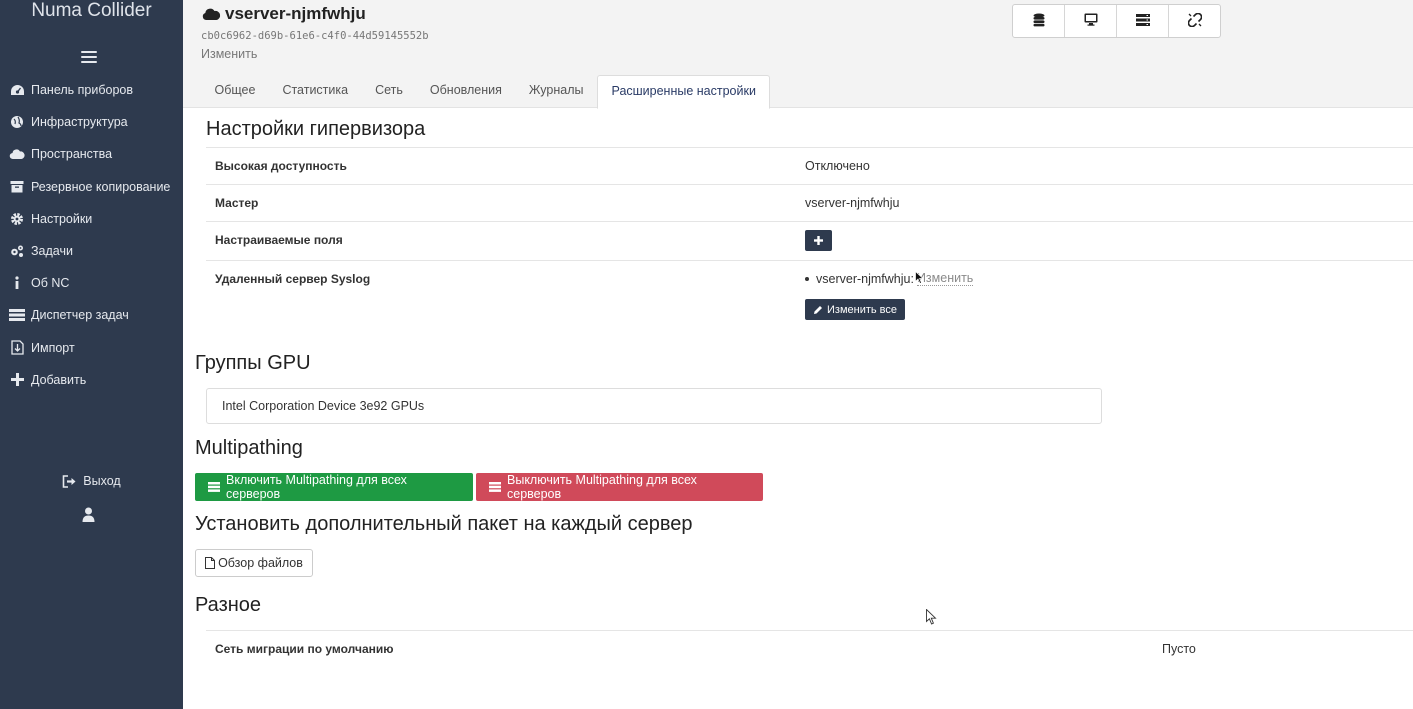 The height and width of the screenshot is (709, 1413). What do you see at coordinates (315, 36) in the screenshot?
I see `vm-uuid: cb0c6962-d69b-61e6-c4f0-44d59145552b` at bounding box center [315, 36].